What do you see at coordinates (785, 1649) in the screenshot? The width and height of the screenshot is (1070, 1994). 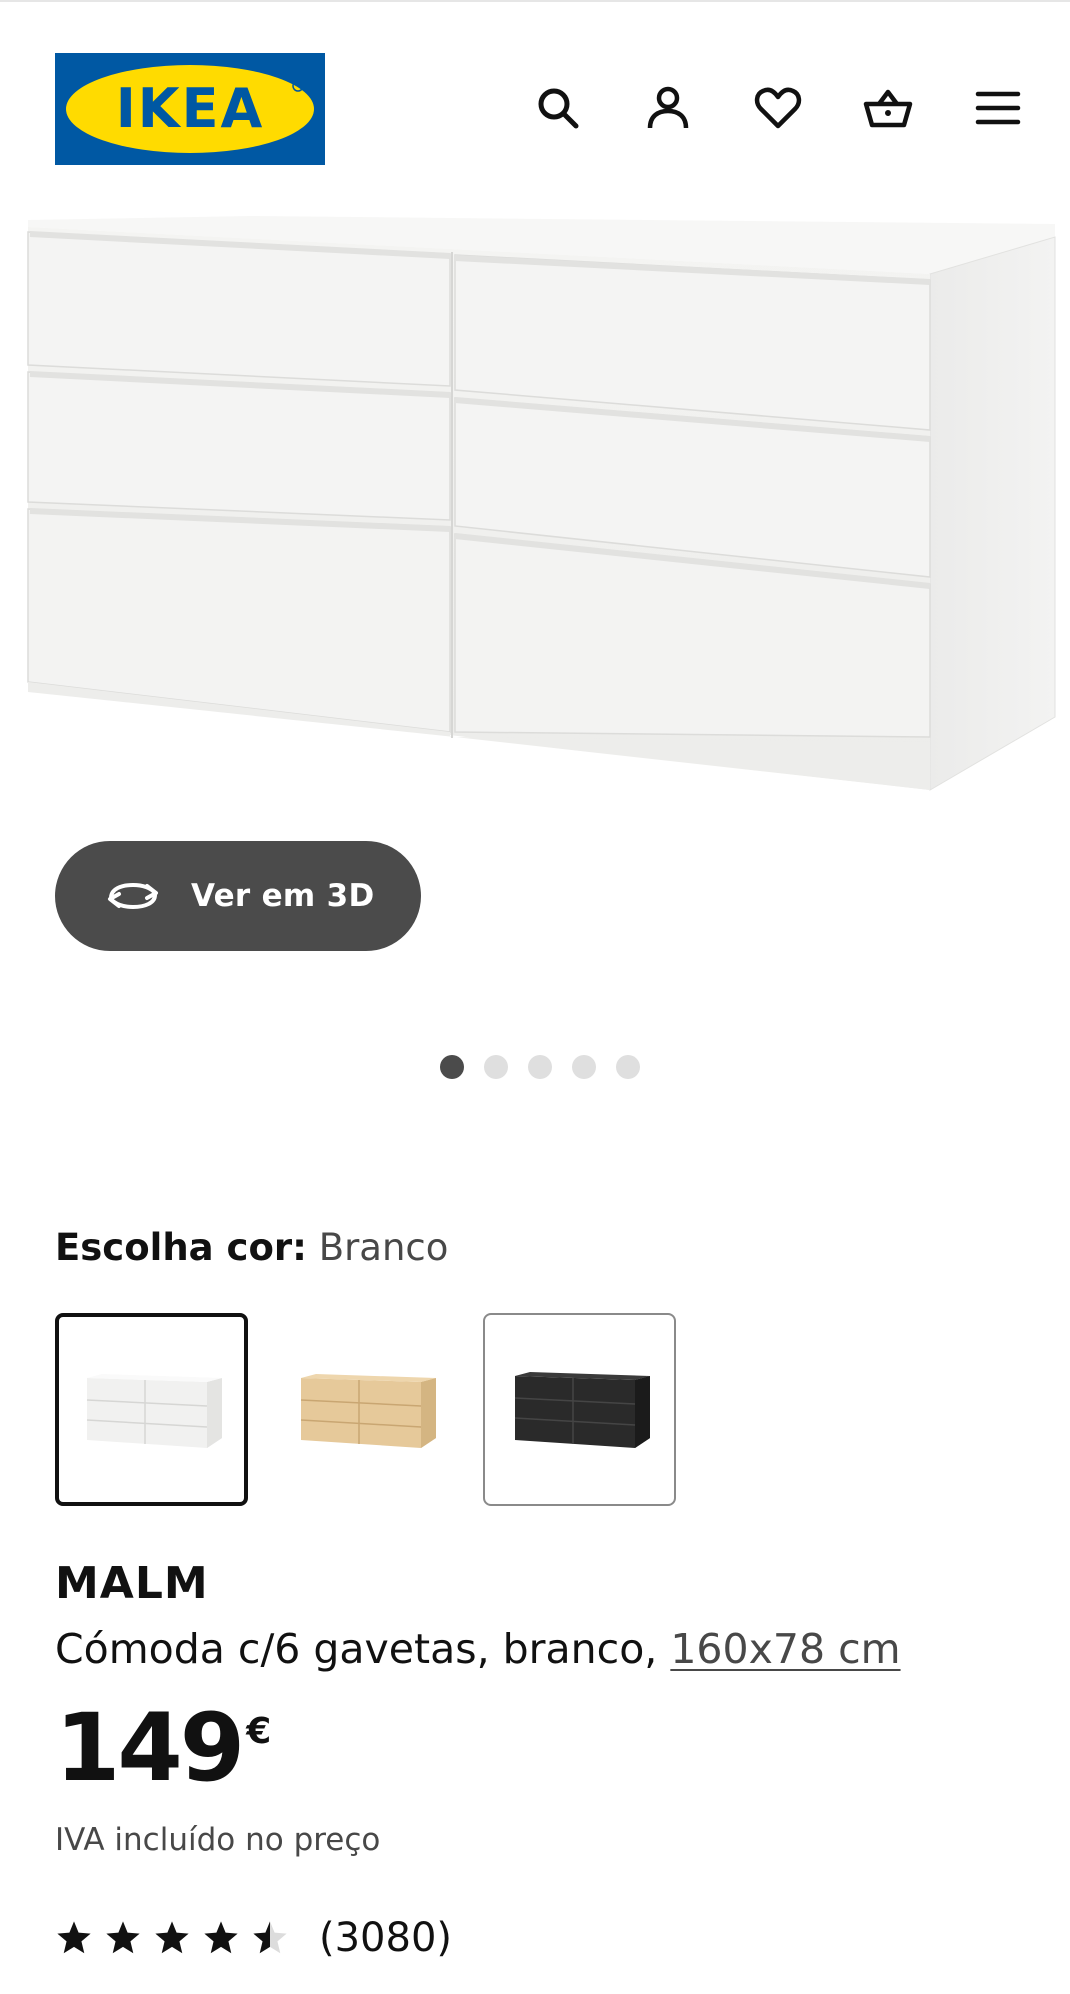 I see `product-size-link: 160x78 cm` at bounding box center [785, 1649].